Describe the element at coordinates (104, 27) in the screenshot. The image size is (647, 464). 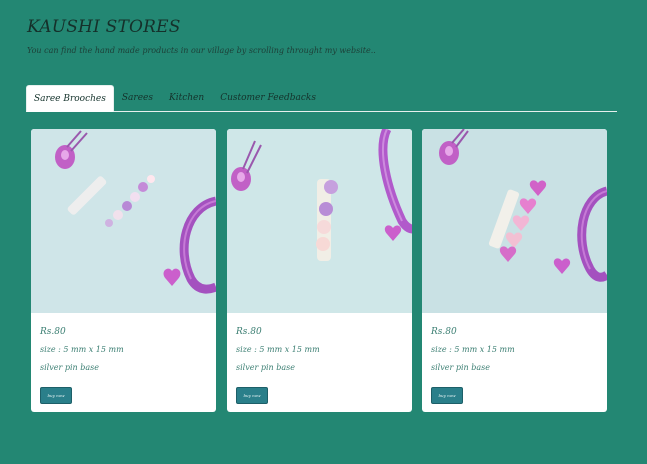
I see `site-title: KAUSHI STORES` at that location.